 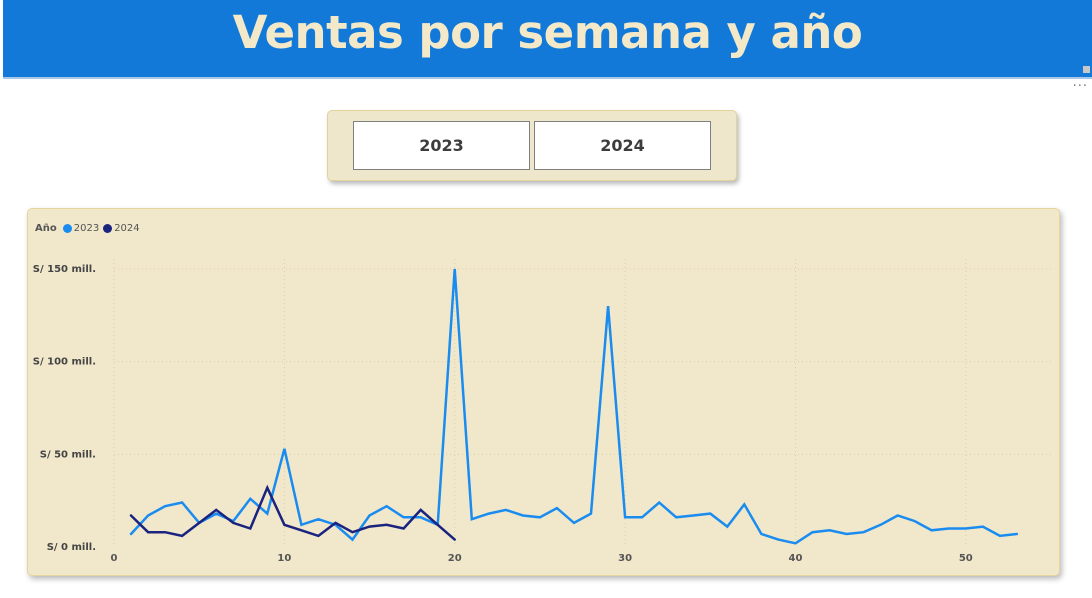 I want to click on x-tick-label: 50, so click(x=966, y=558).